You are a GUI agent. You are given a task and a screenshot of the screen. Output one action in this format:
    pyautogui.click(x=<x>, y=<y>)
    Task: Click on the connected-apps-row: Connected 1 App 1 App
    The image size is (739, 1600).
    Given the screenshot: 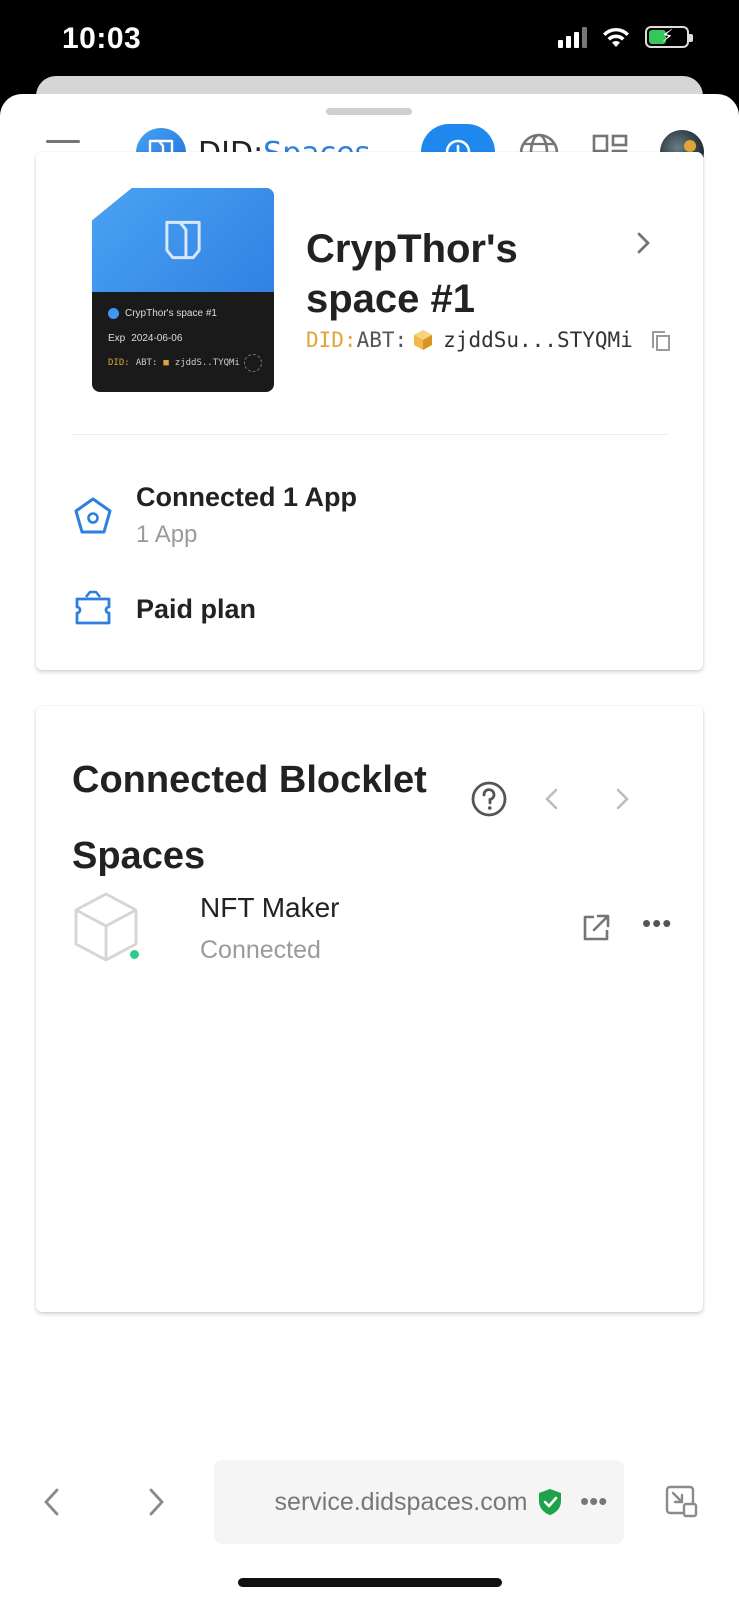 What is the action you would take?
    pyautogui.click(x=214, y=515)
    